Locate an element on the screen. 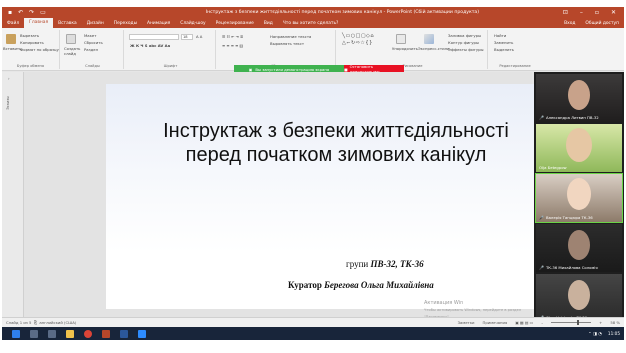 This screenshot has height=353, width=626. format-painter-button: Формат по образцу is located at coordinates (39, 49).